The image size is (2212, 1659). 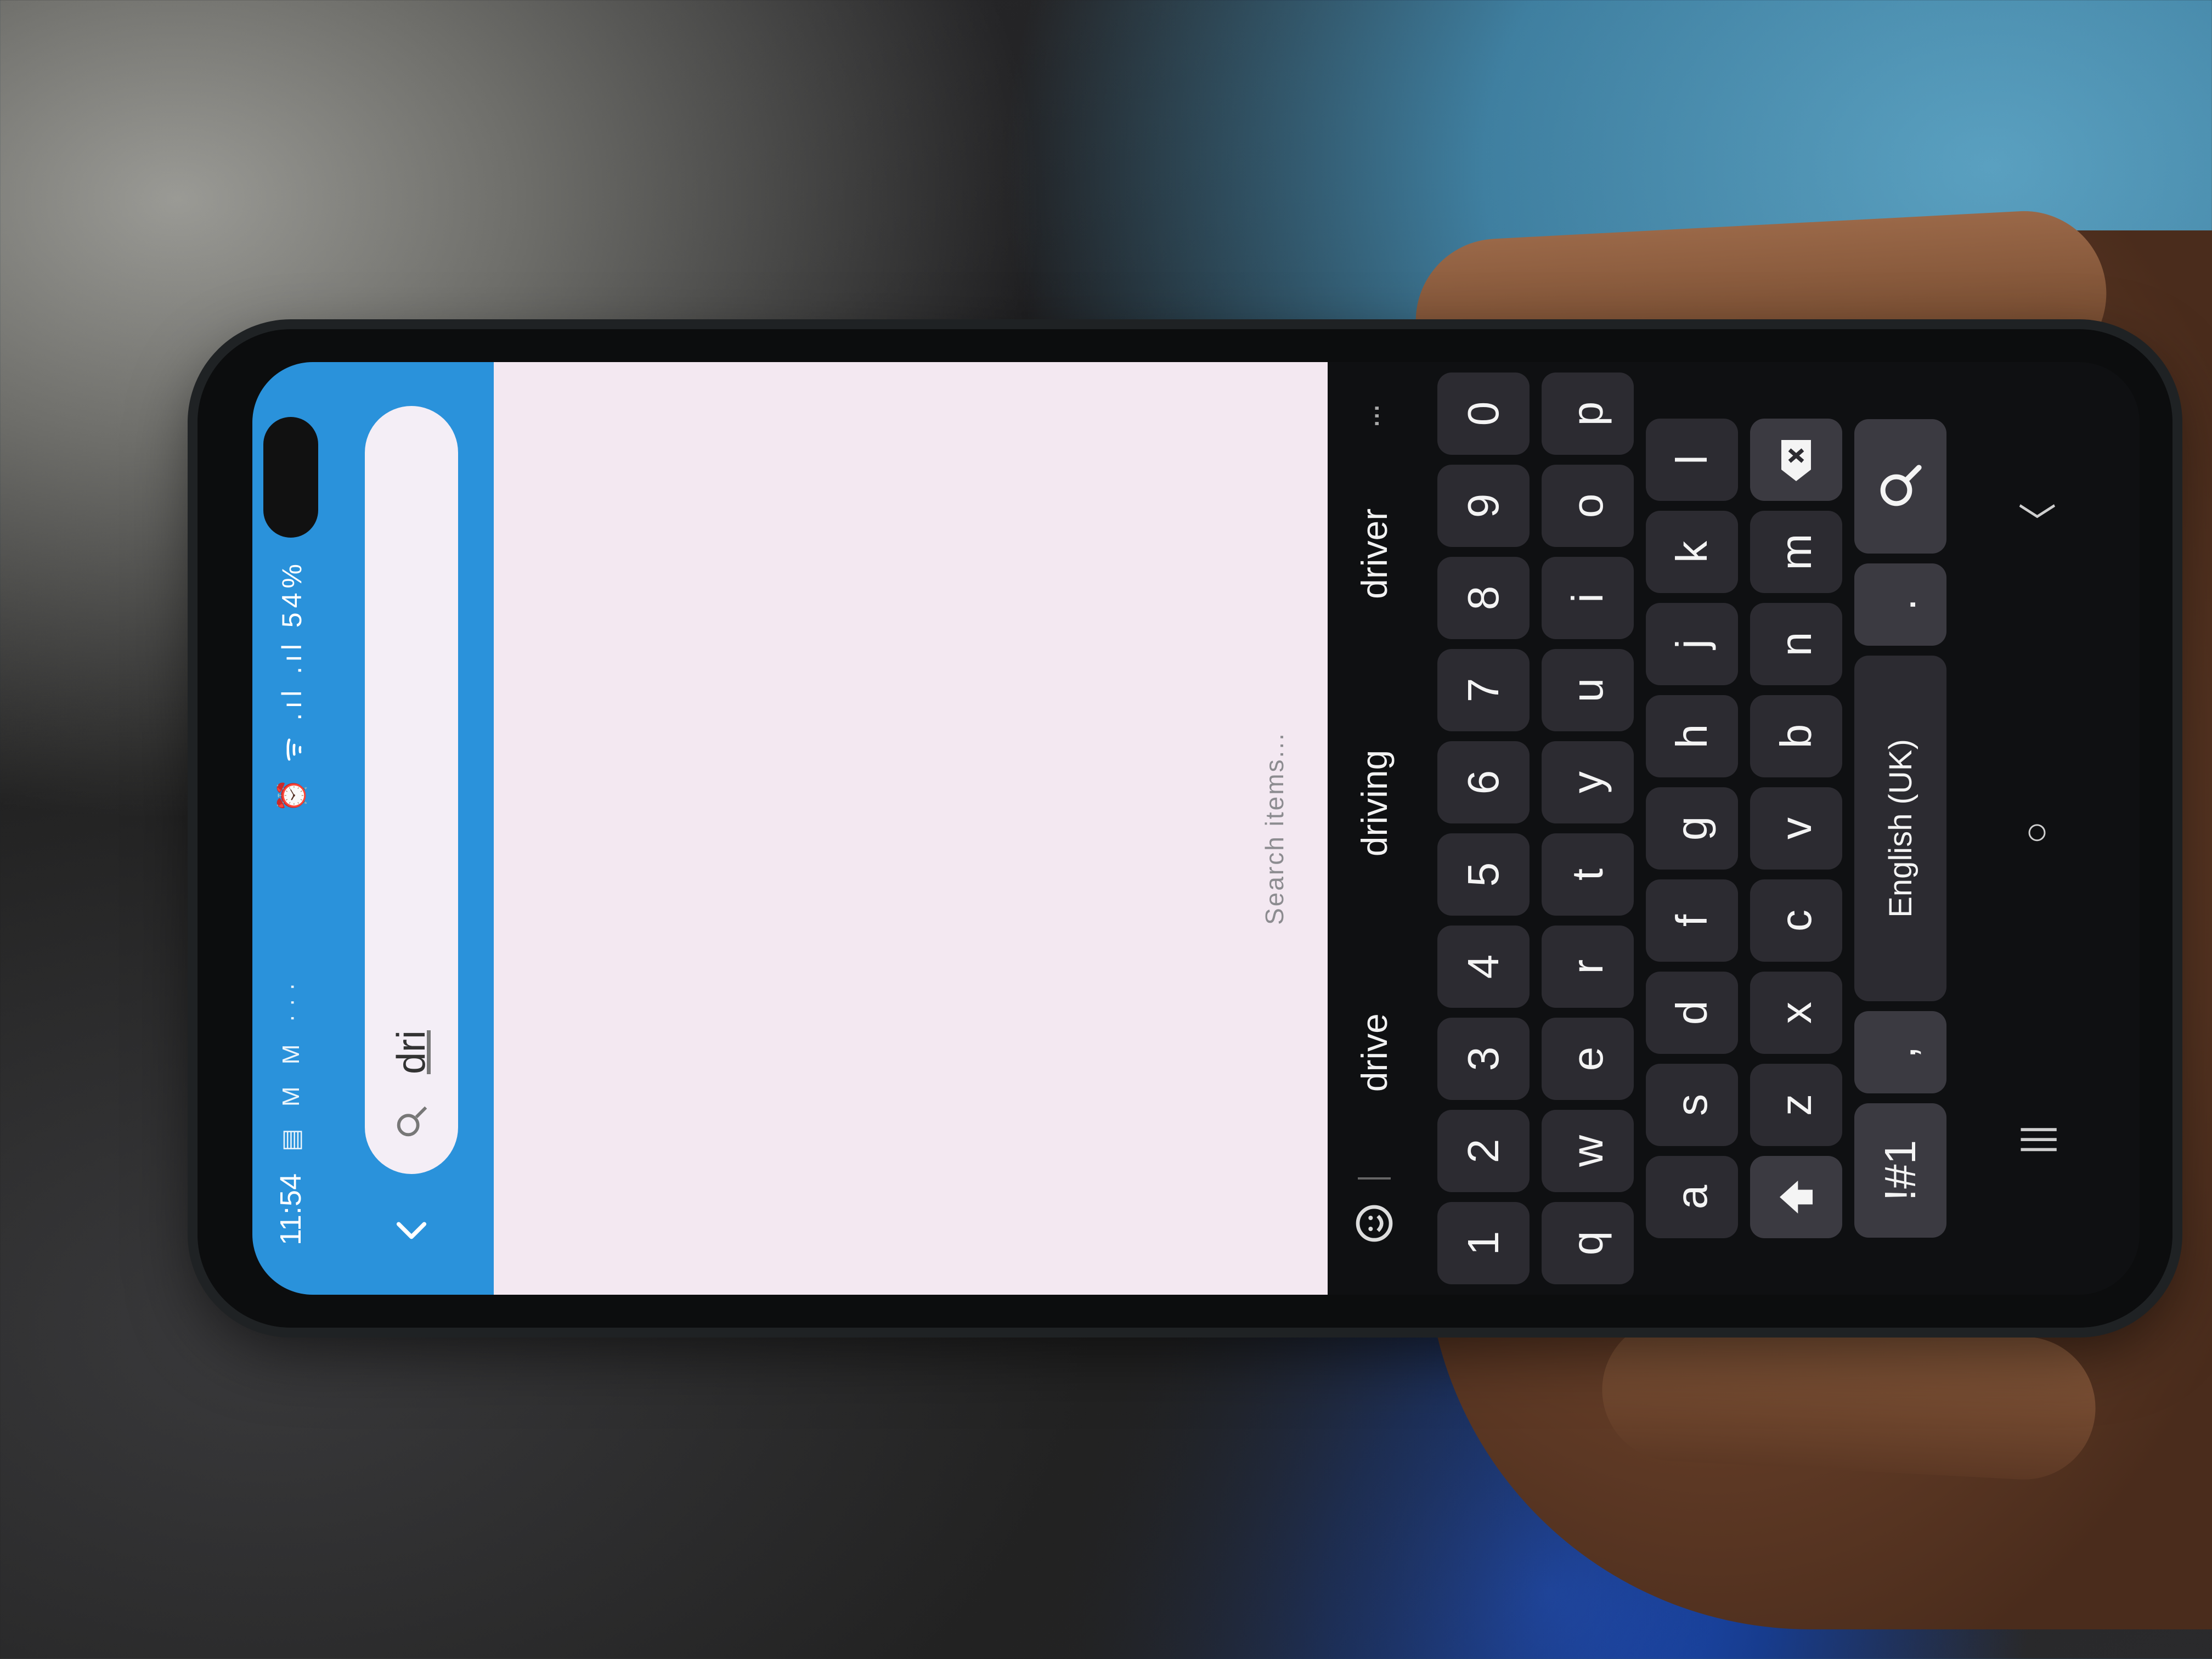 I want to click on key-x: x, so click(x=1796, y=1013).